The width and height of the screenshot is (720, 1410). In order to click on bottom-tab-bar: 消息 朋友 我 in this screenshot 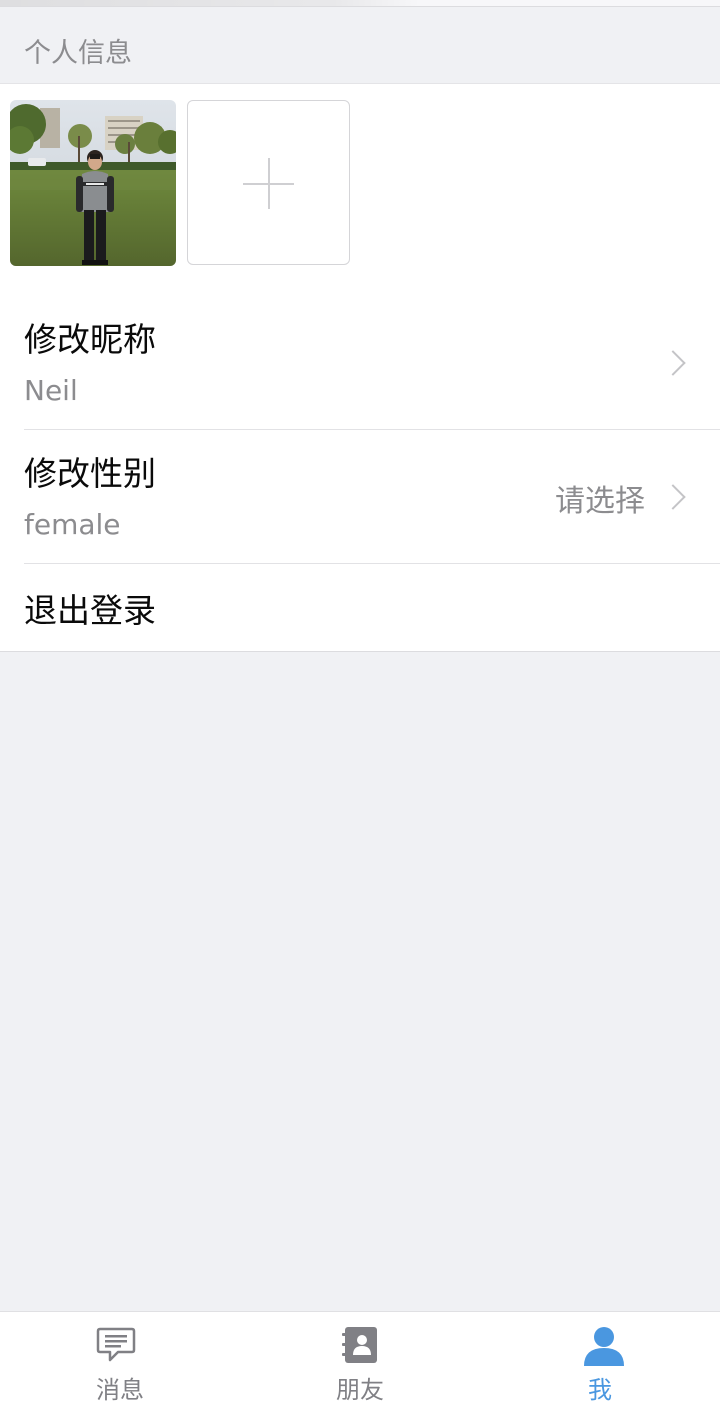, I will do `click(360, 1360)`.